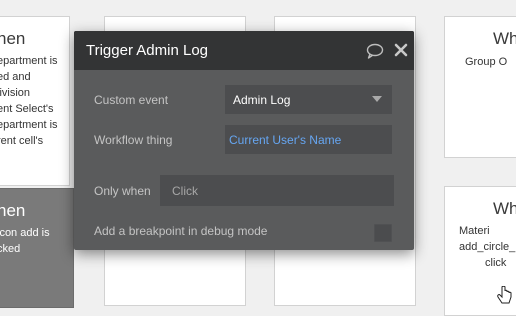  Describe the element at coordinates (25, 241) in the screenshot. I see `card-body: icon add is cked` at that location.